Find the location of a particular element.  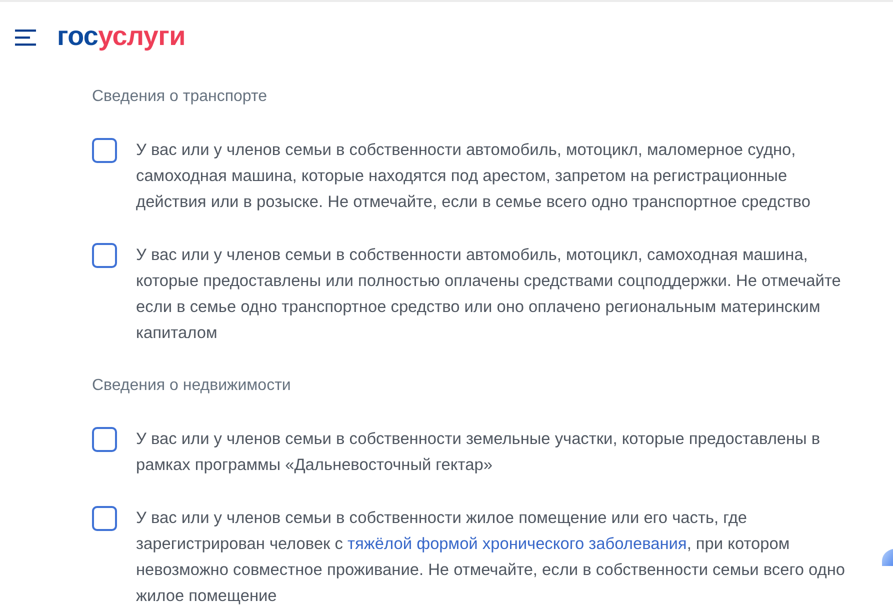

menu-icon is located at coordinates (25, 37).